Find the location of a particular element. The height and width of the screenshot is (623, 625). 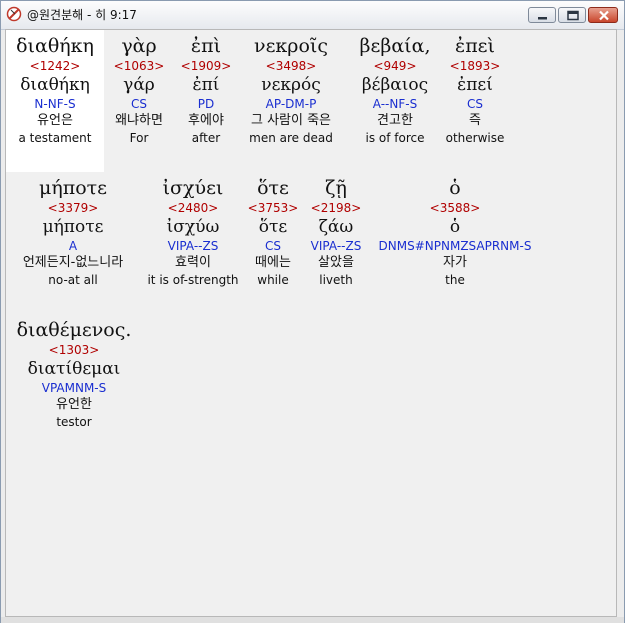

korean-gloss: 유언은 is located at coordinates (55, 120).